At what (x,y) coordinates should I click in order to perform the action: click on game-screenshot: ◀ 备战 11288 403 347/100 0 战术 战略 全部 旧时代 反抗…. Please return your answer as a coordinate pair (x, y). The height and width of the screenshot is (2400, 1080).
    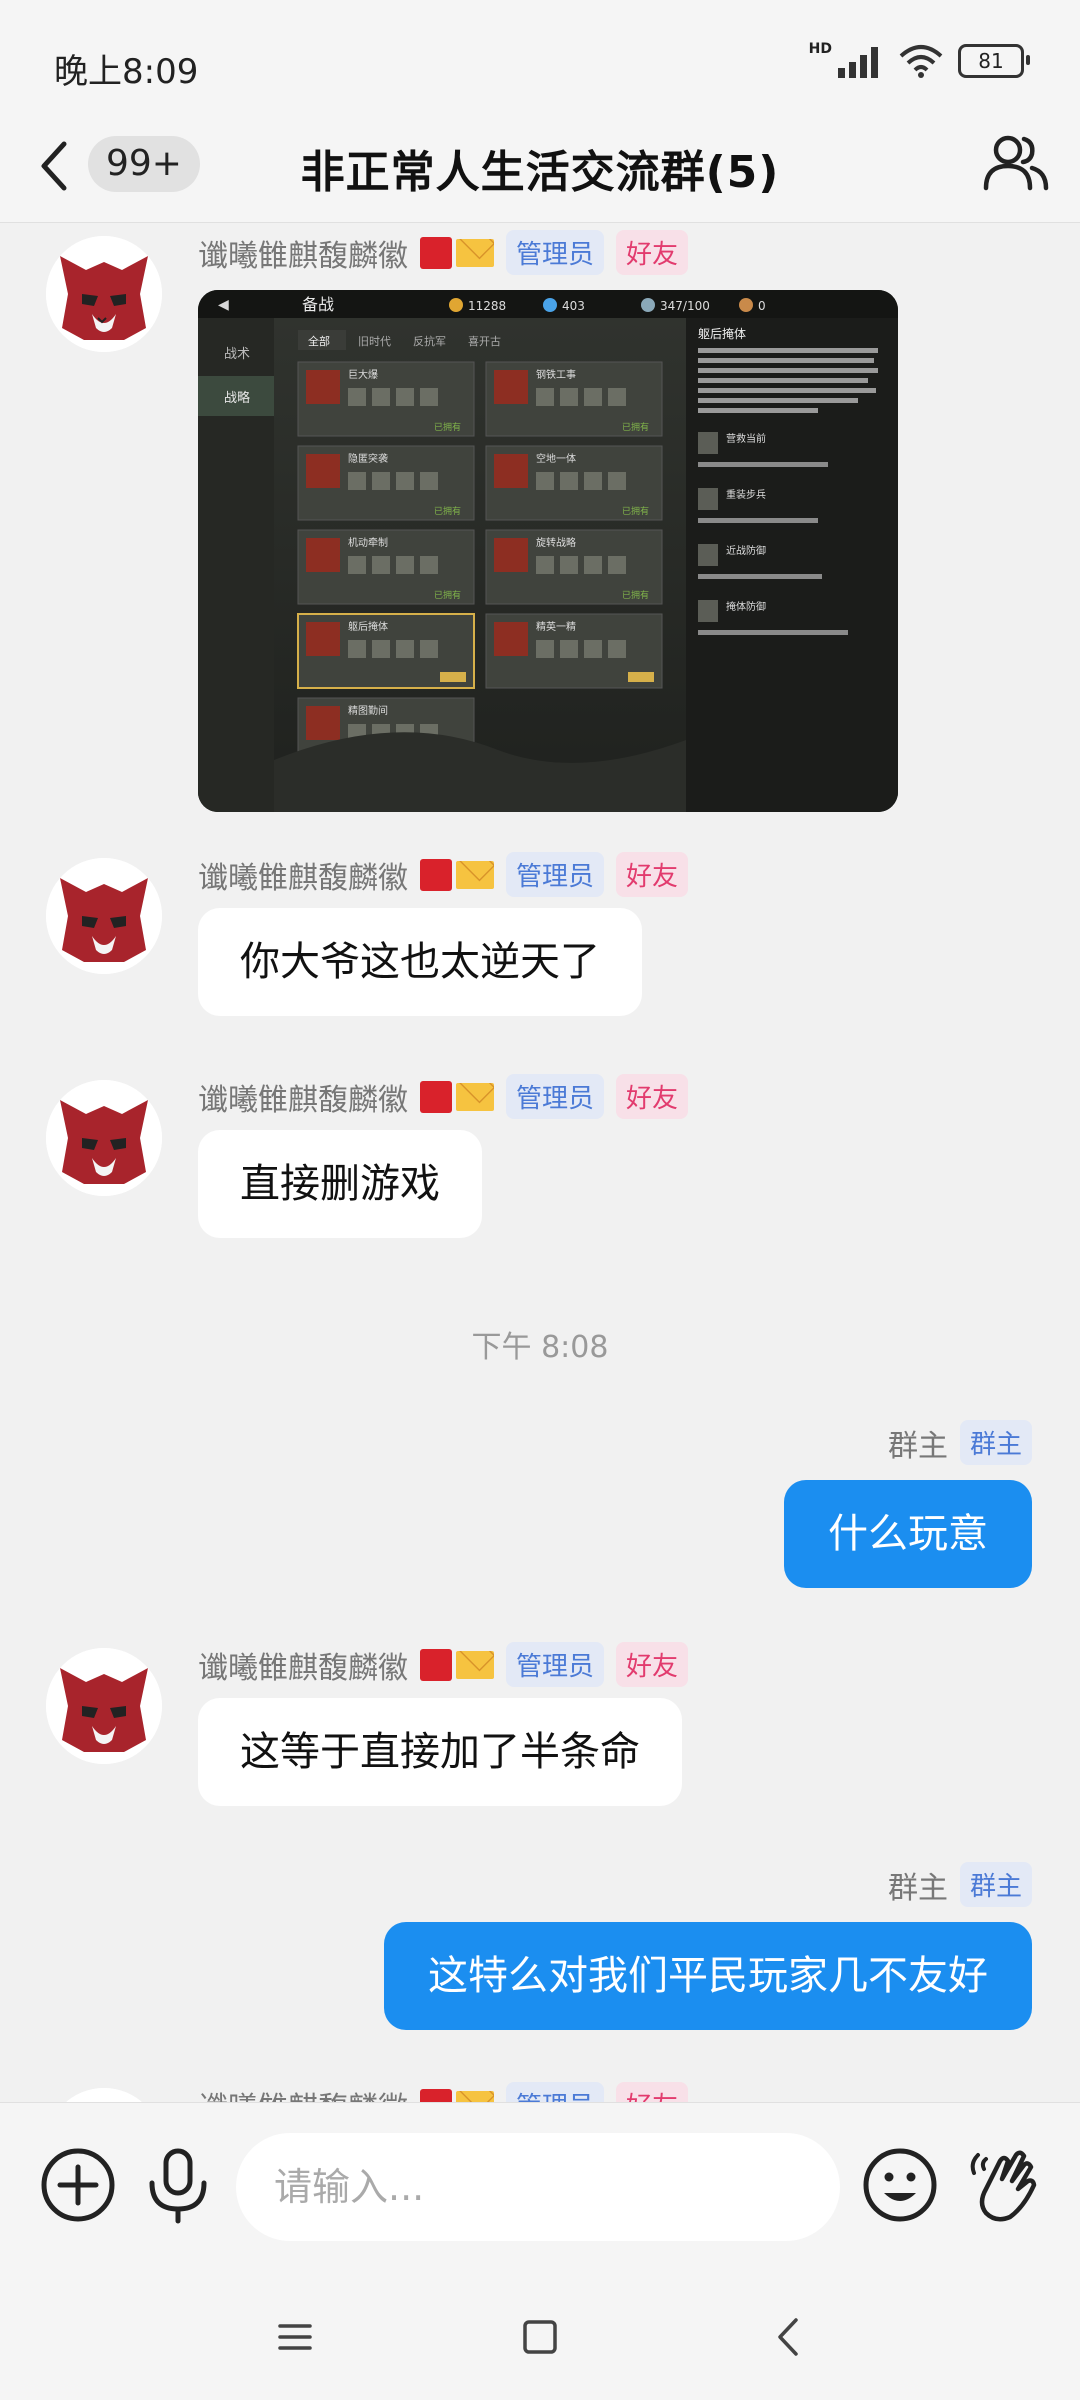
    Looking at the image, I should click on (548, 551).